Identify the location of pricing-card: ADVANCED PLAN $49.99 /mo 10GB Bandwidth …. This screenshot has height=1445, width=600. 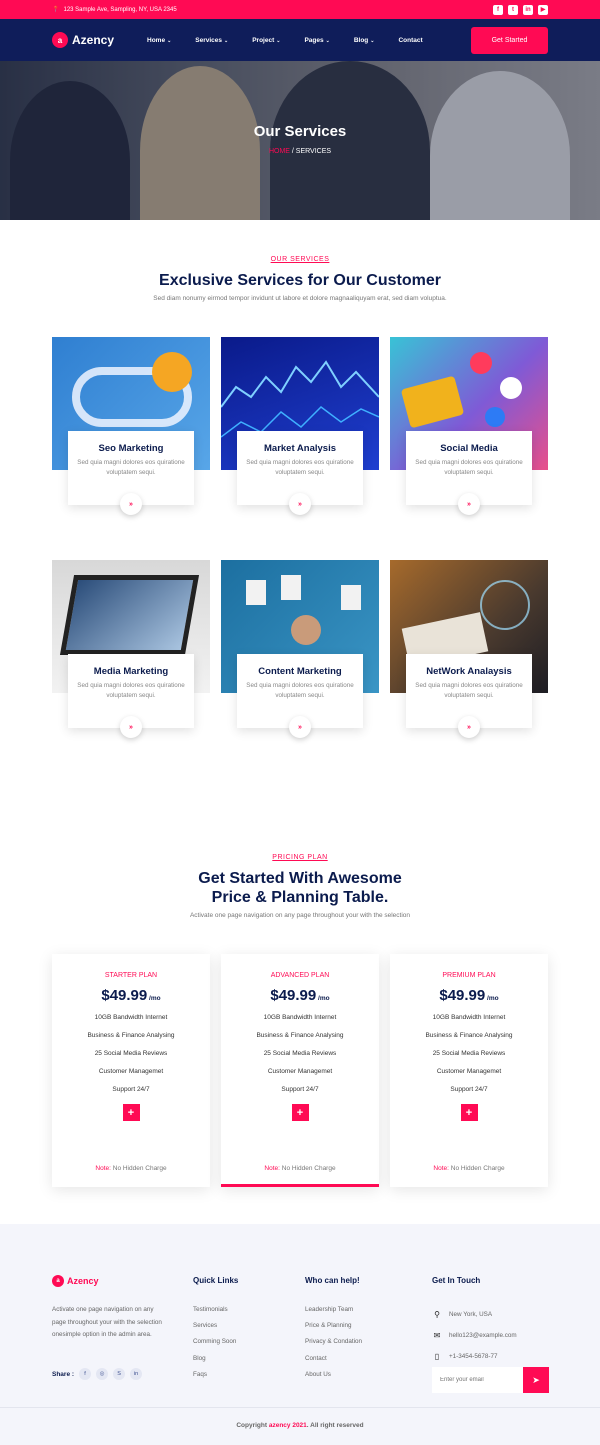
(300, 1070).